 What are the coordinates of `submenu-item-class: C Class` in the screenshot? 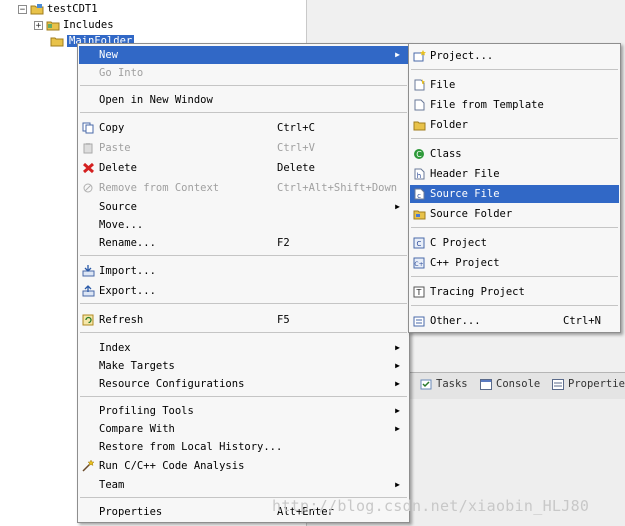 It's located at (514, 154).